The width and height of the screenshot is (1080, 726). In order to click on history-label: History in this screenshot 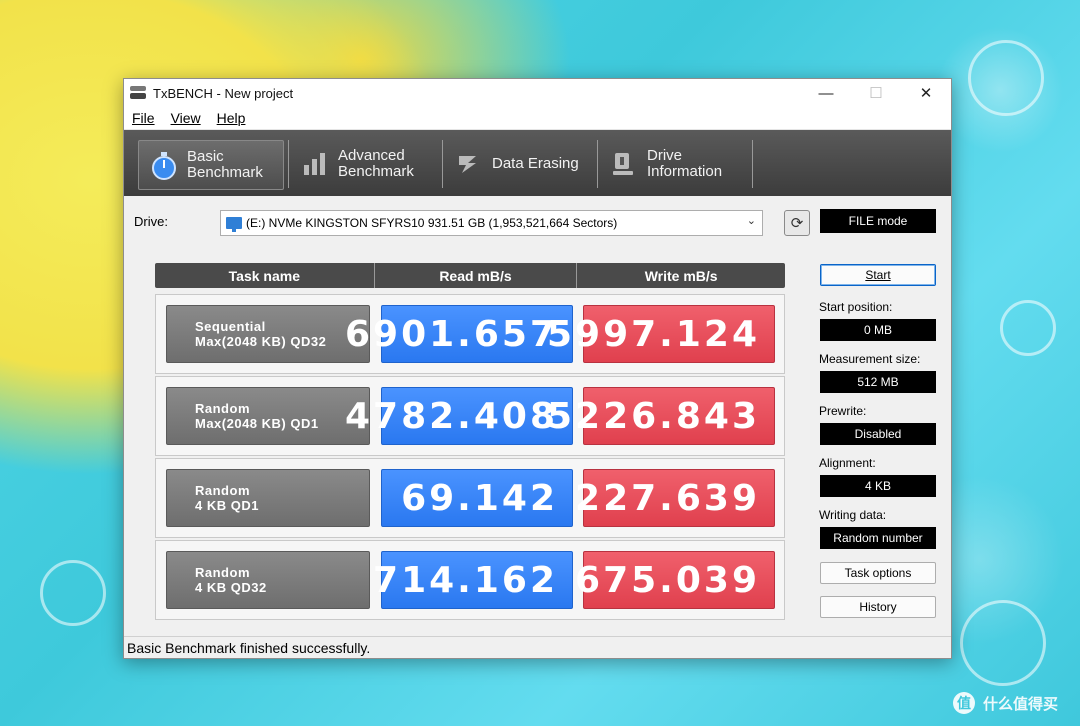, I will do `click(878, 607)`.